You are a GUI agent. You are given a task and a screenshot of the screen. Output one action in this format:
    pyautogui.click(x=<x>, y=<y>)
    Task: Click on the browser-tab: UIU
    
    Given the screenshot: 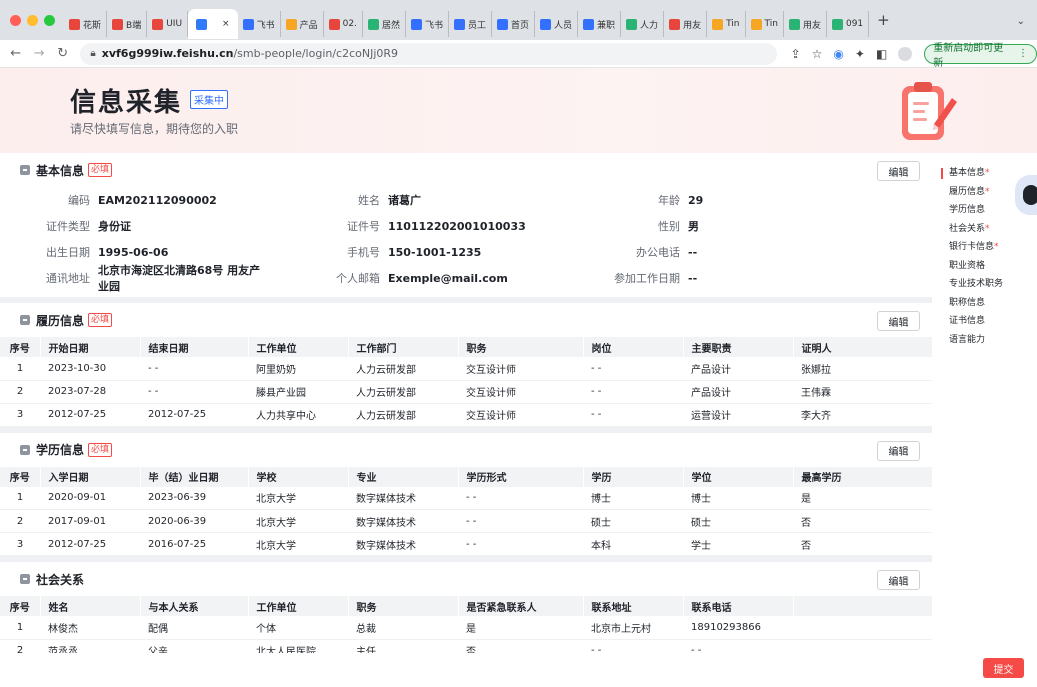 What is the action you would take?
    pyautogui.click(x=168, y=24)
    